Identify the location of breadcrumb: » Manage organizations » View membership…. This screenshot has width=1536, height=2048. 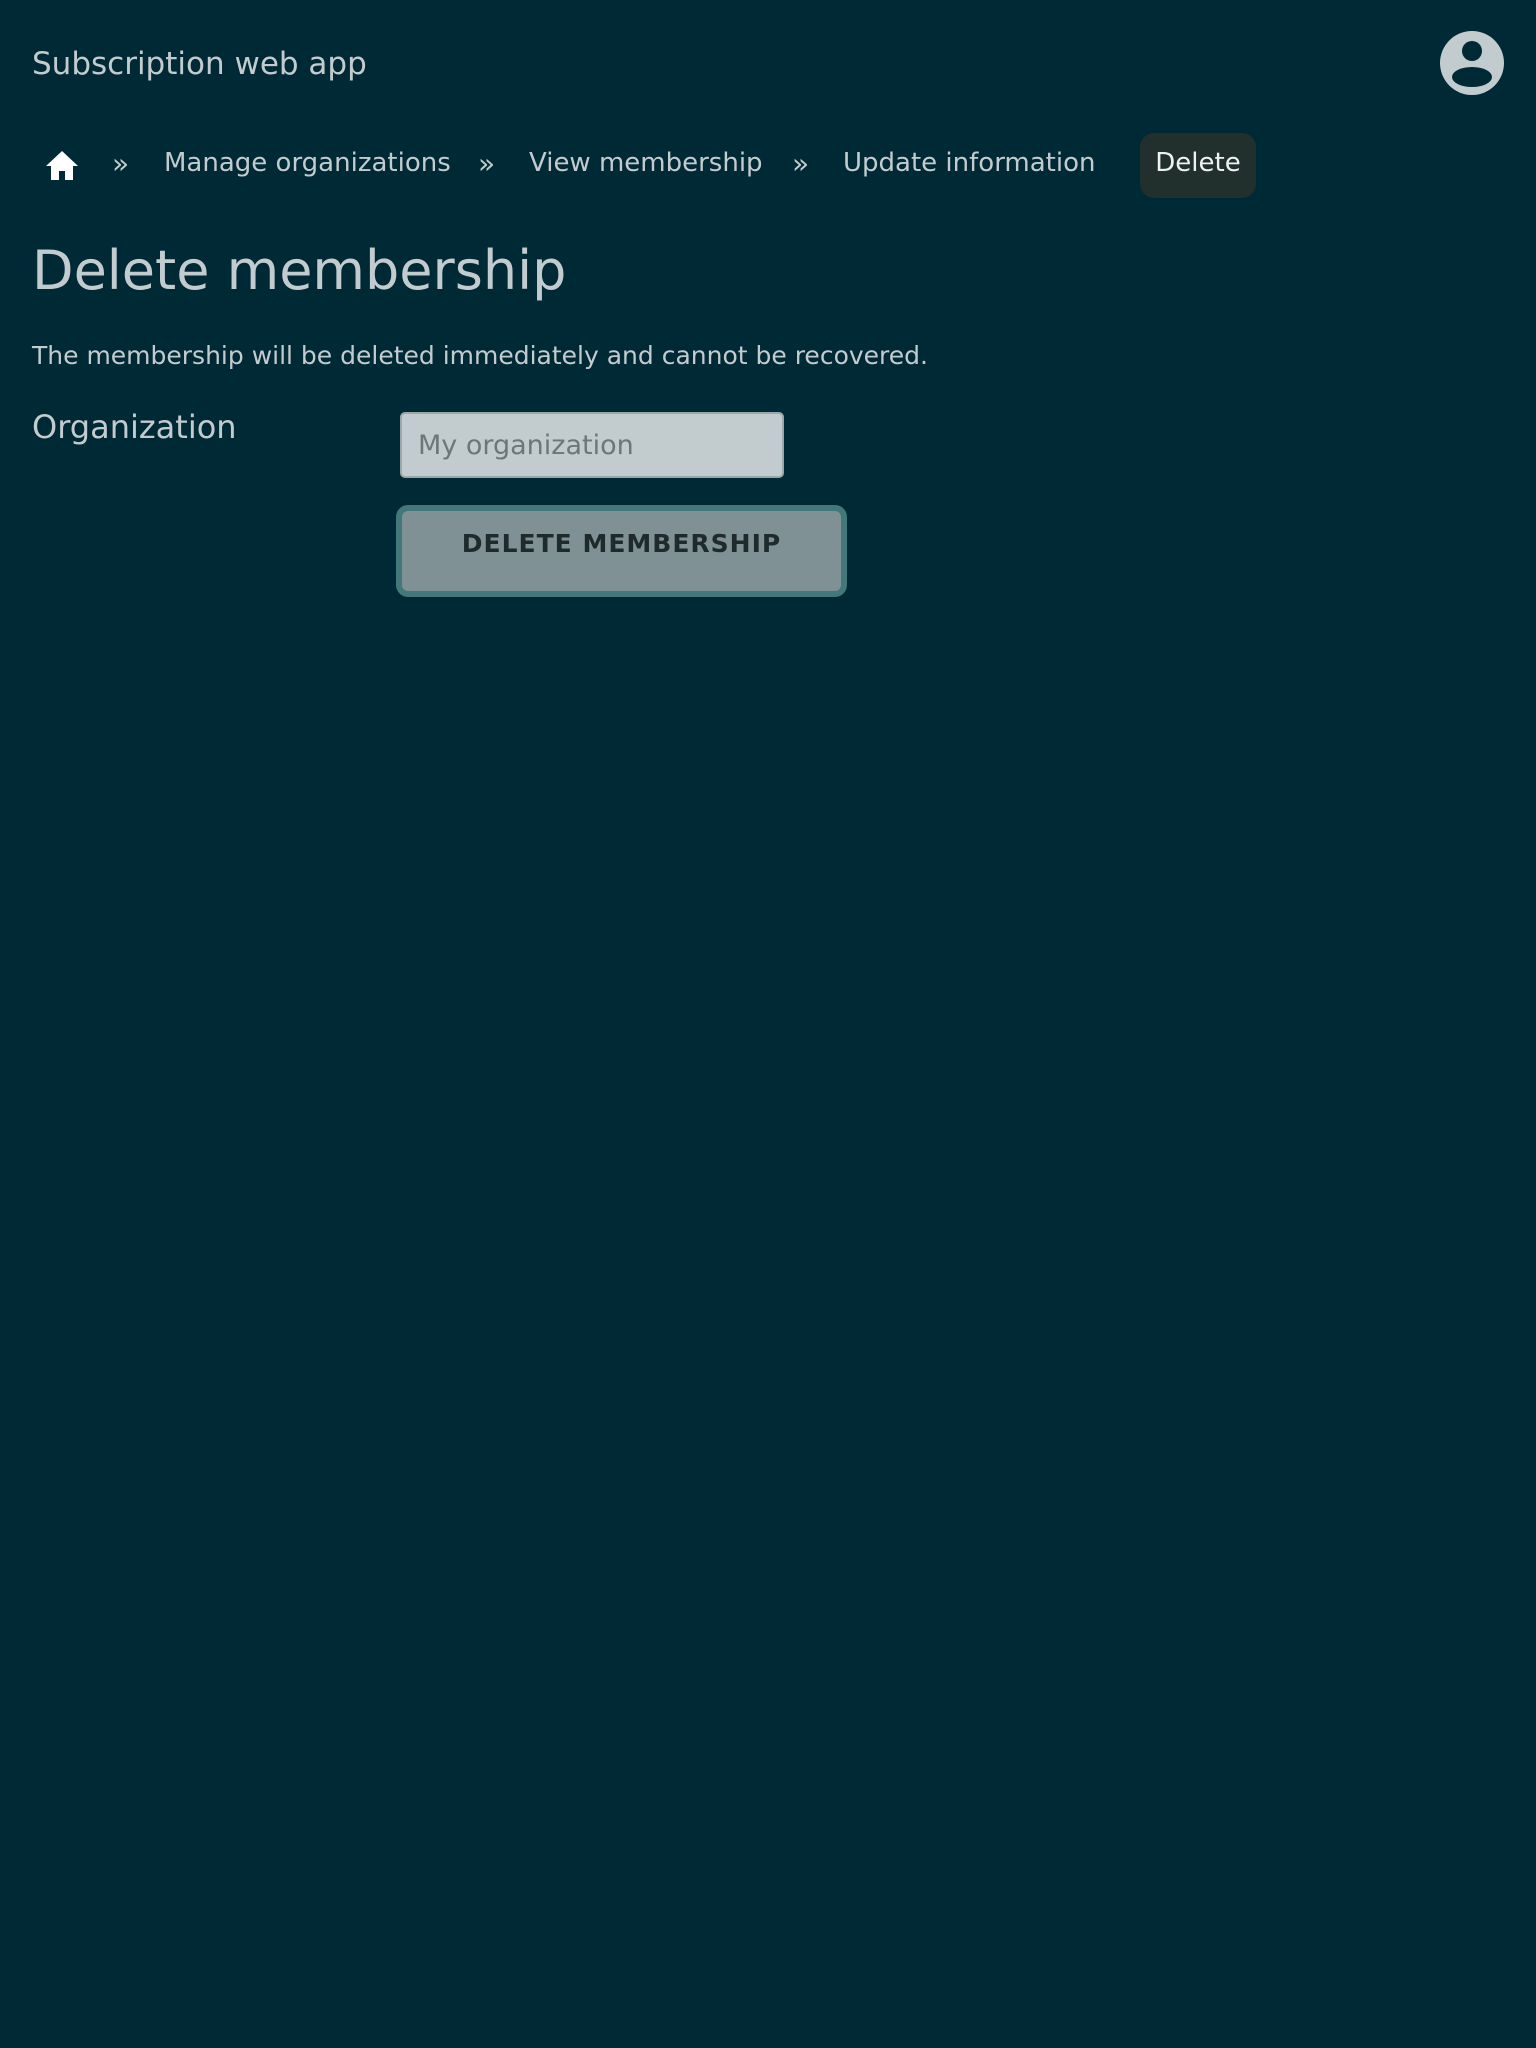
(652, 165).